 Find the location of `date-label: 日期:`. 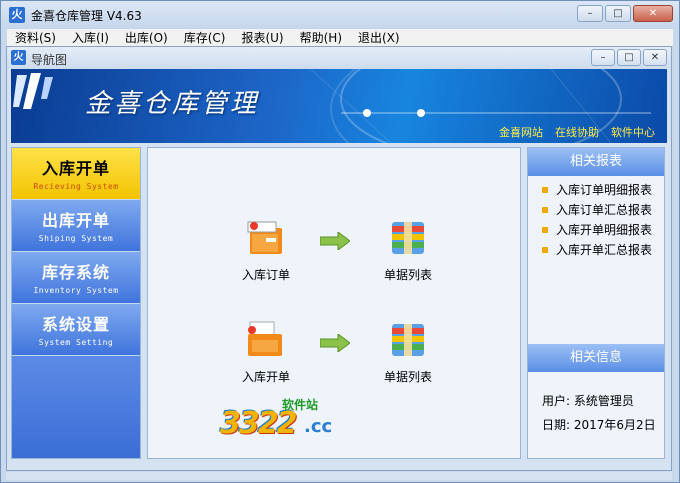

date-label: 日期: is located at coordinates (556, 425).